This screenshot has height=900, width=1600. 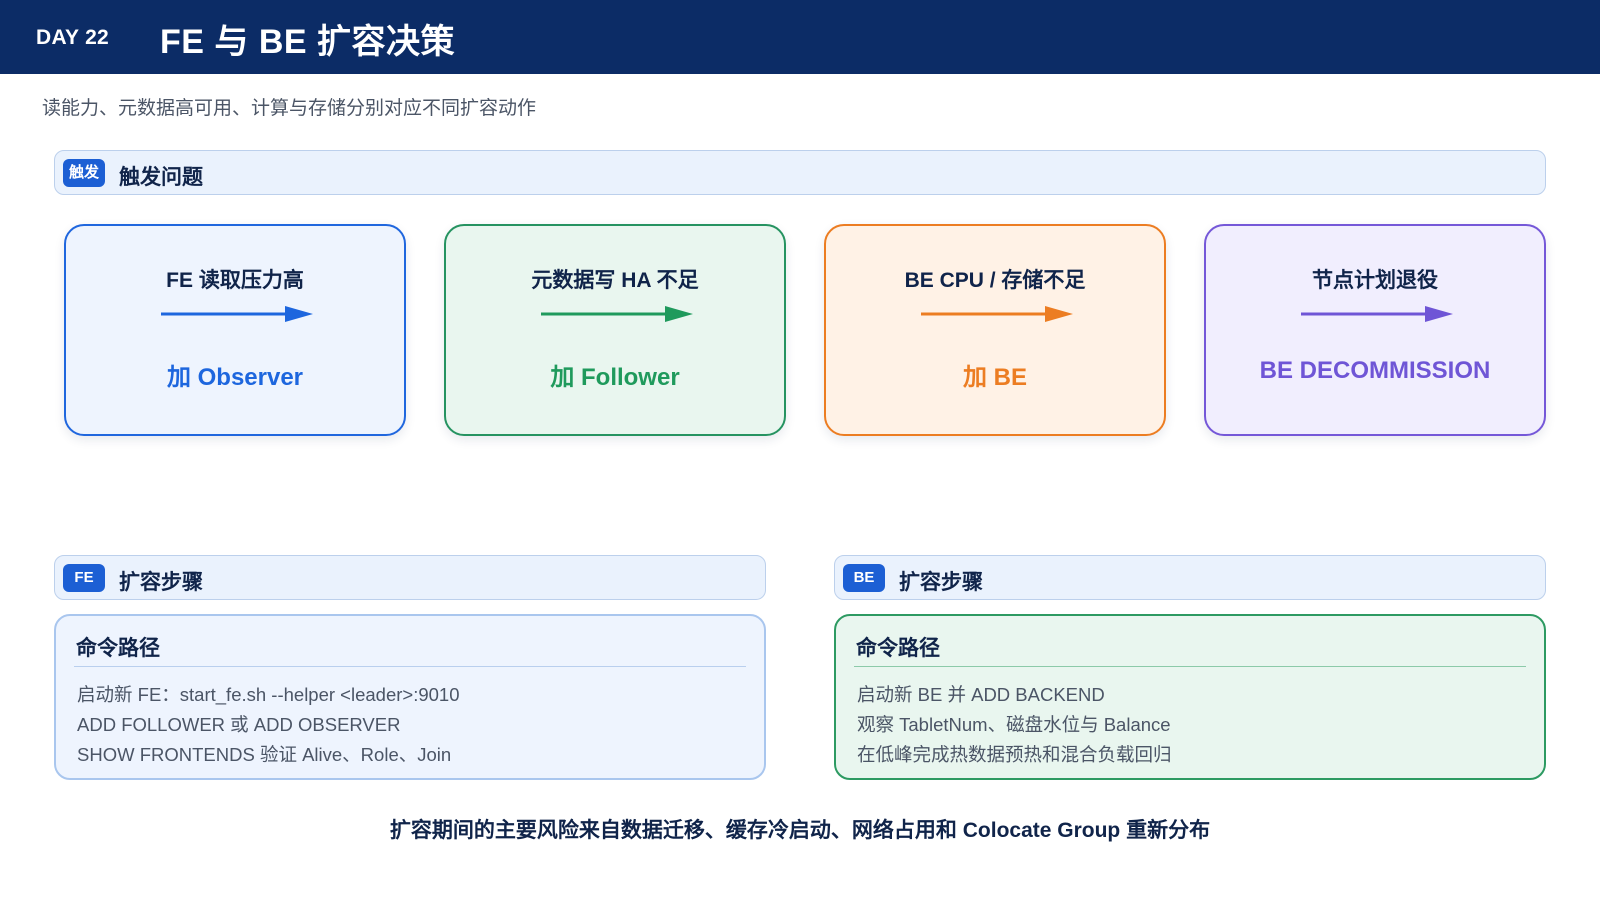 What do you see at coordinates (1375, 280) in the screenshot?
I see `card-title: 节点计划退役` at bounding box center [1375, 280].